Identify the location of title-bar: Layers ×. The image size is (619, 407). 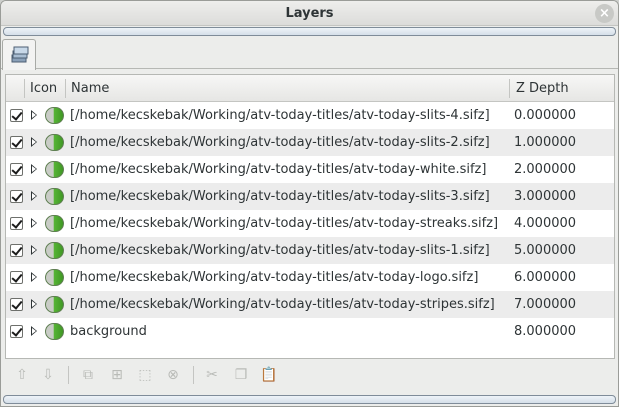
(309, 13).